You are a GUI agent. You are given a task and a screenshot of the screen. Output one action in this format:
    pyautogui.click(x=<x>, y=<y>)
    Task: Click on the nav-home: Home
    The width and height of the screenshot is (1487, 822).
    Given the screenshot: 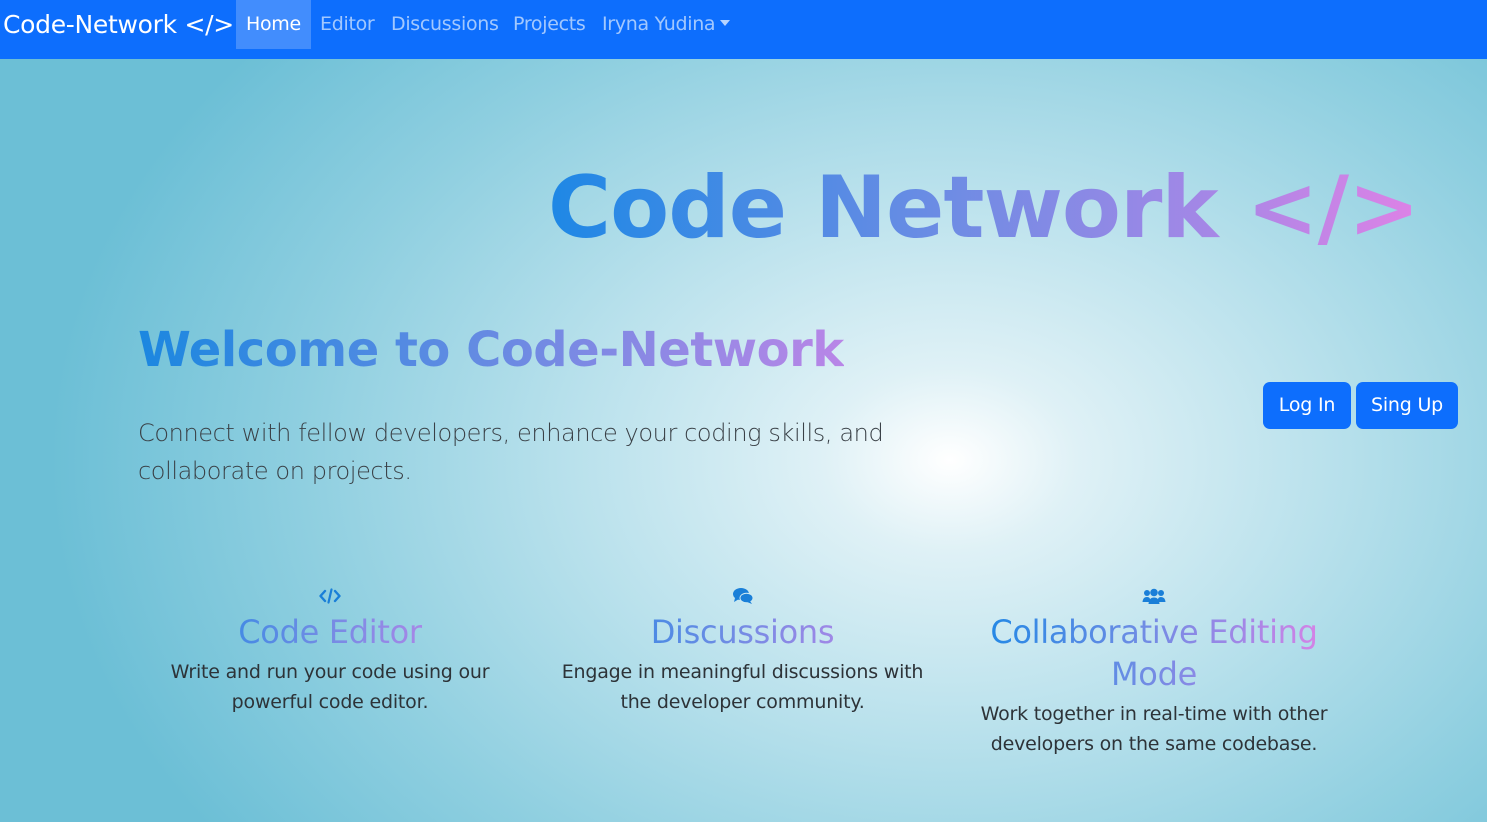 What is the action you would take?
    pyautogui.click(x=273, y=24)
    